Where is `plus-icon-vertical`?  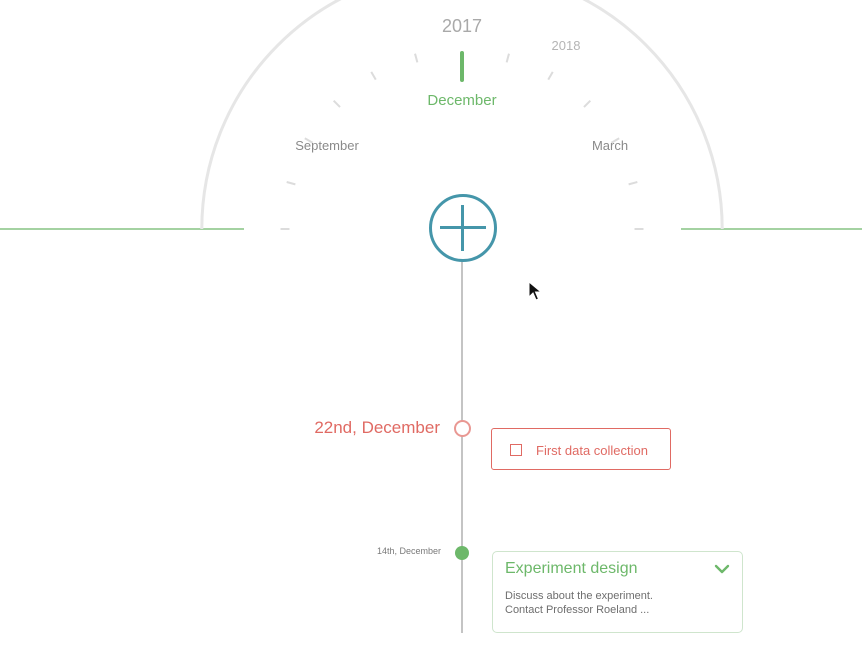 plus-icon-vertical is located at coordinates (462, 228).